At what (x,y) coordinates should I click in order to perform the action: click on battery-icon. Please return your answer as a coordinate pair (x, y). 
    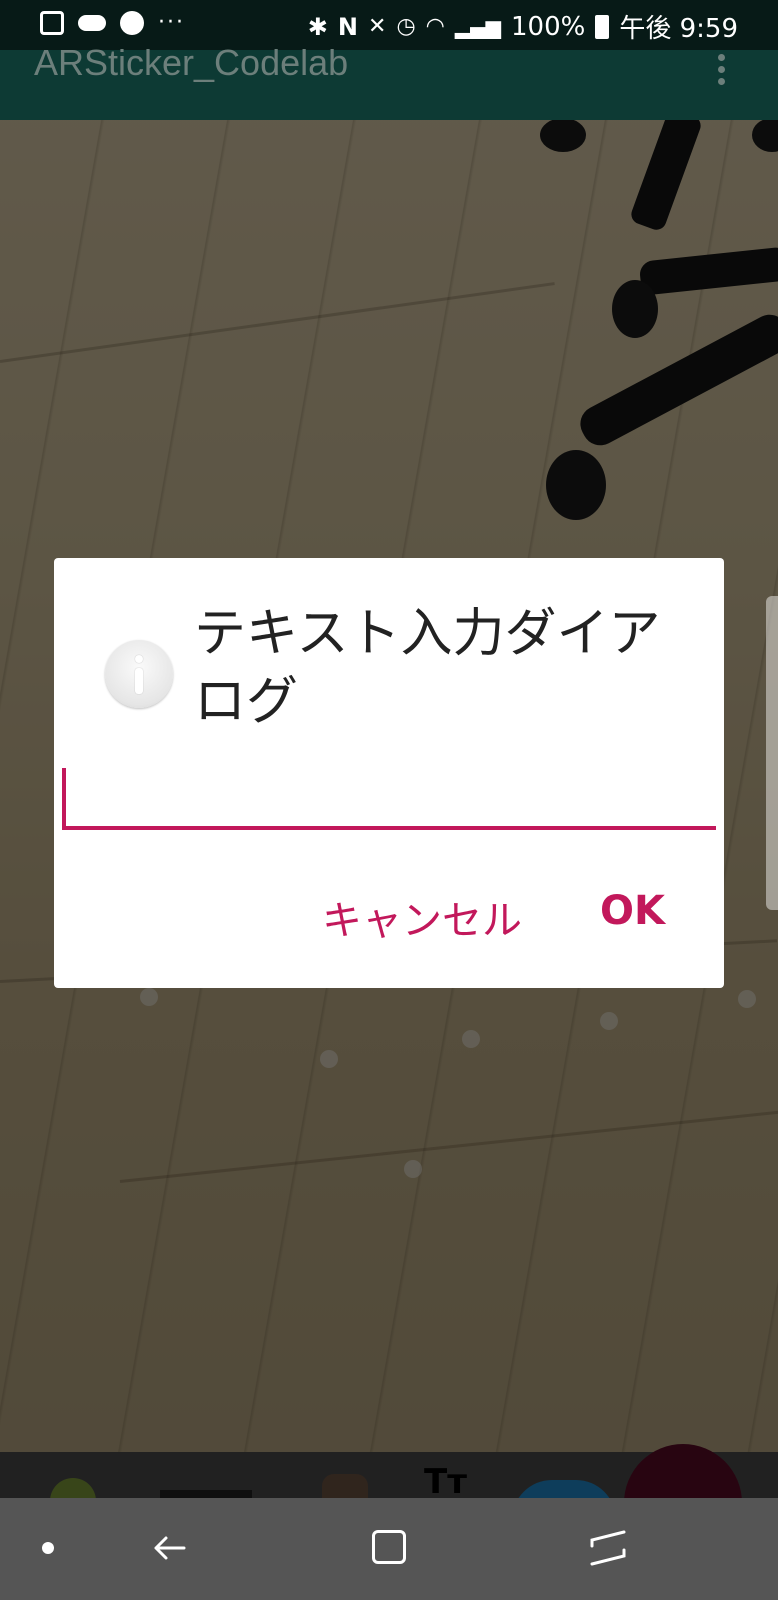
    Looking at the image, I should click on (602, 26).